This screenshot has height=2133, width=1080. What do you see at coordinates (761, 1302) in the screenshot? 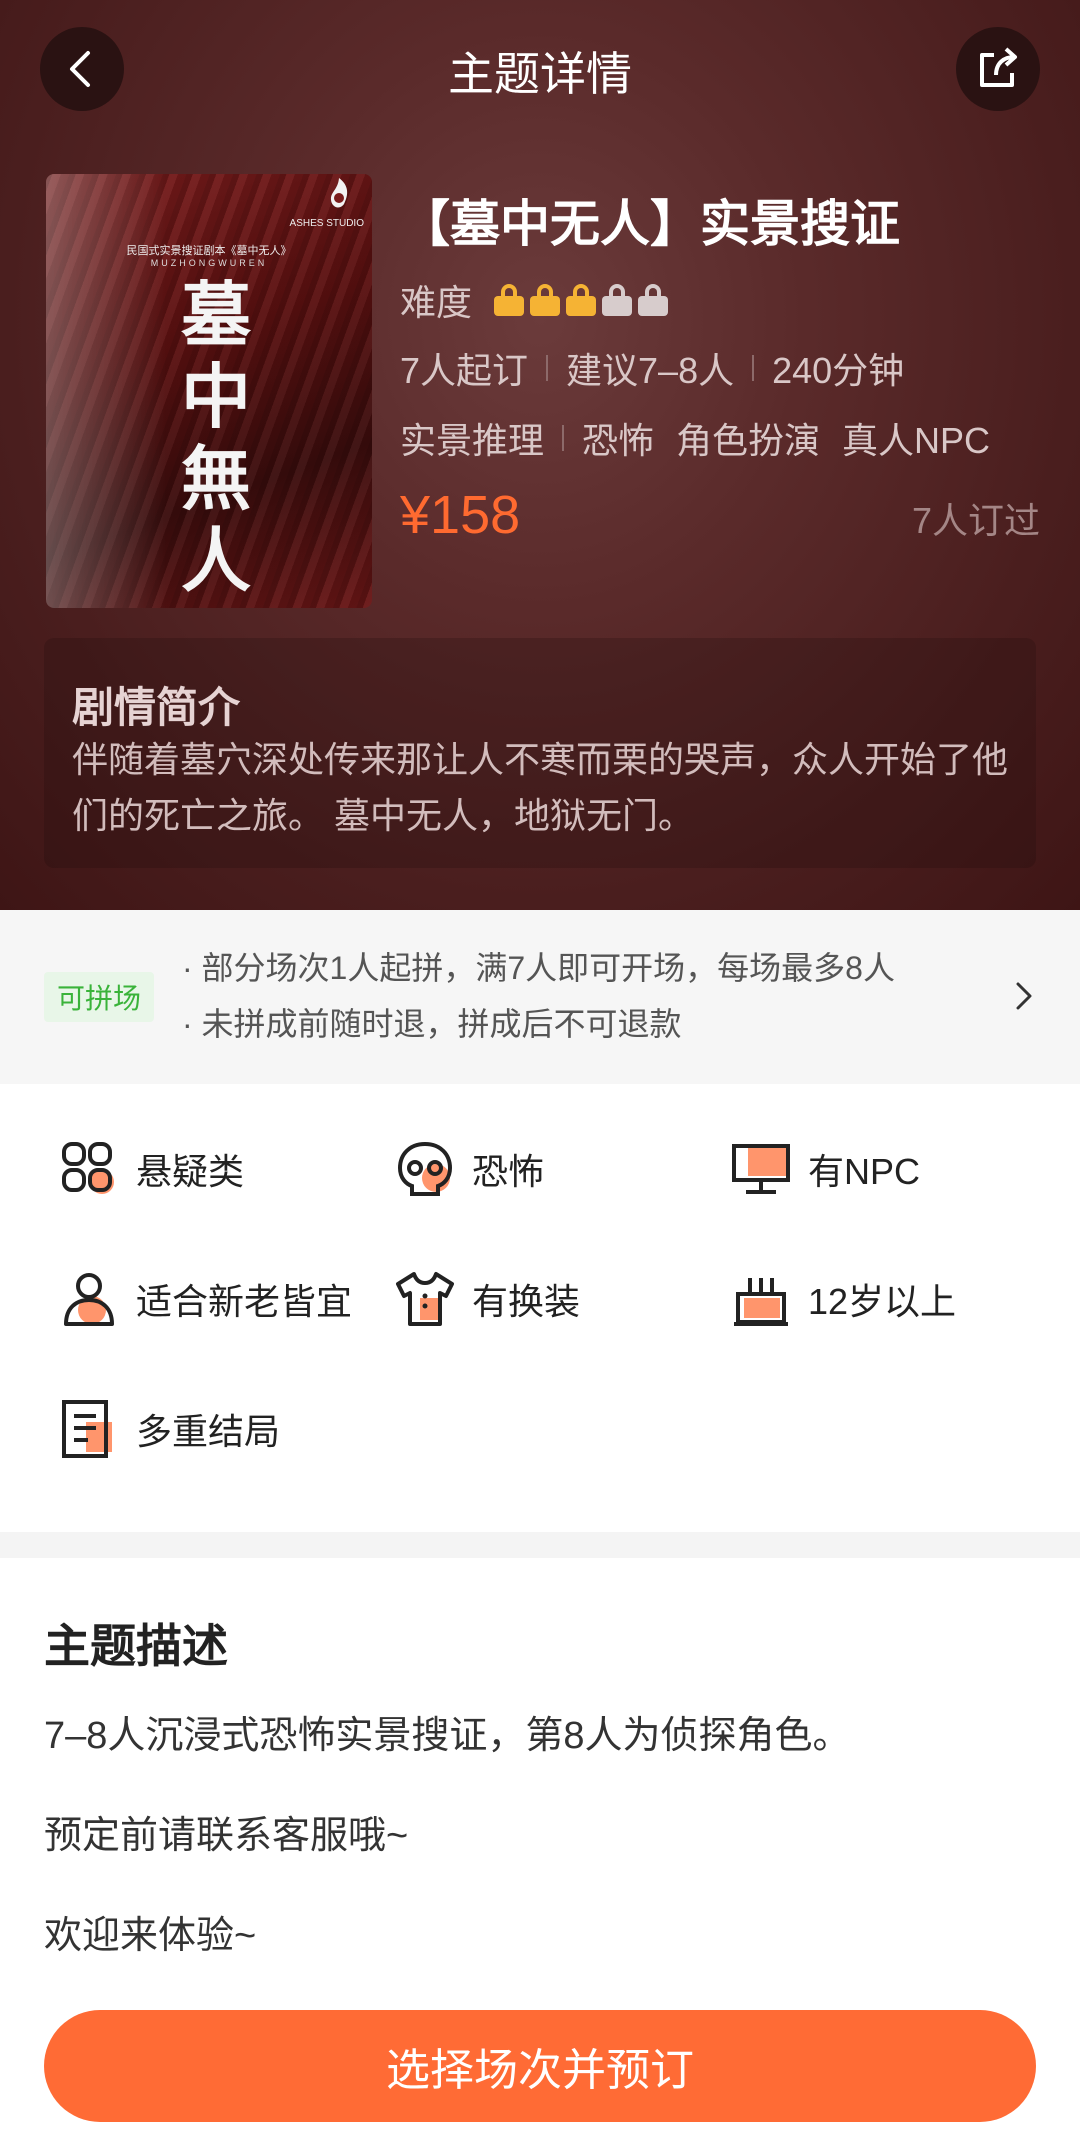
I see `cake-icon` at bounding box center [761, 1302].